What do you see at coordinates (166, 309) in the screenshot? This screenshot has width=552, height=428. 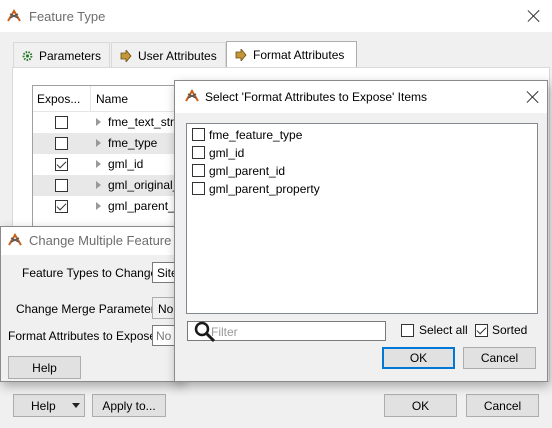 I see `field-value: No` at bounding box center [166, 309].